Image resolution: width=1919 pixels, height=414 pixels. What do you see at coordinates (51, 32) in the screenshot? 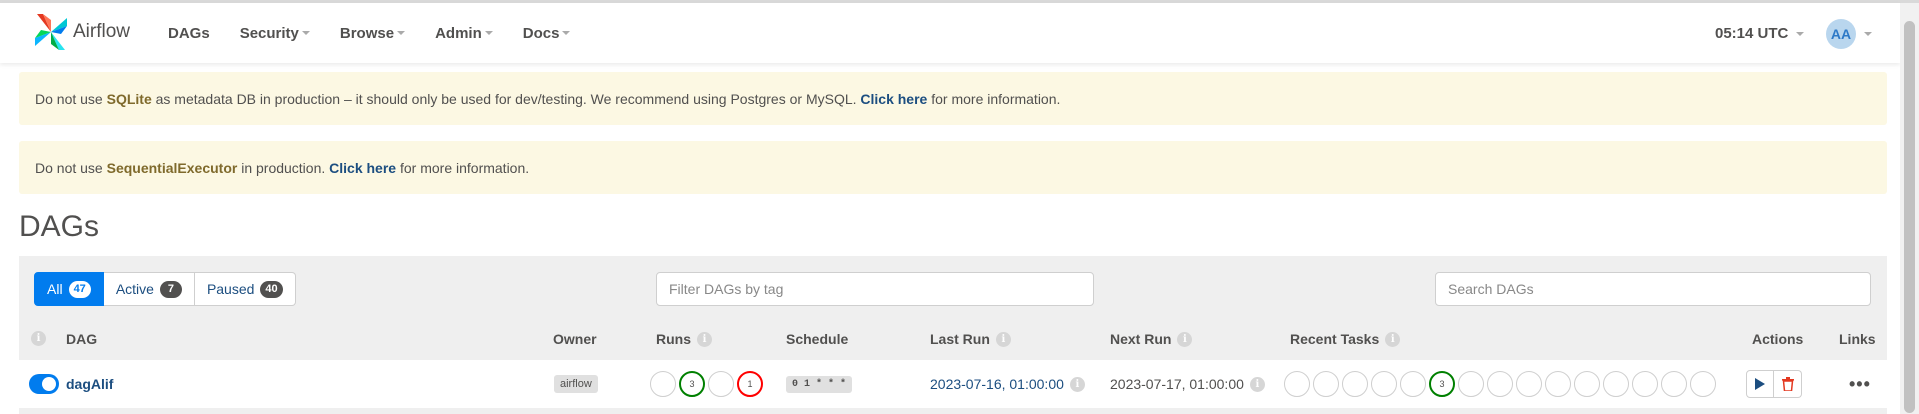
I see `airflow-logo-icon` at bounding box center [51, 32].